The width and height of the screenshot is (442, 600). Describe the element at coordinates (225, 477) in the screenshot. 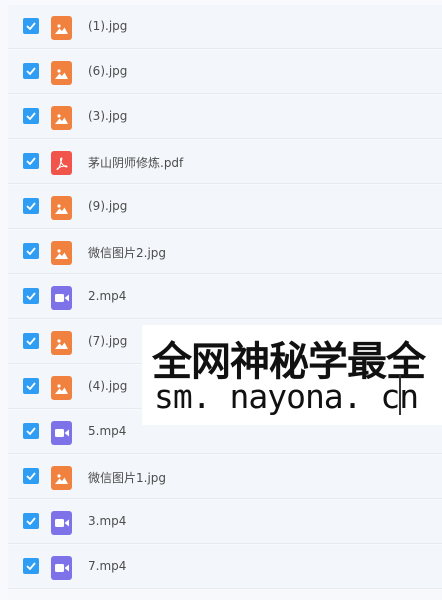

I see `file-row: 微信图片1.jpg` at that location.